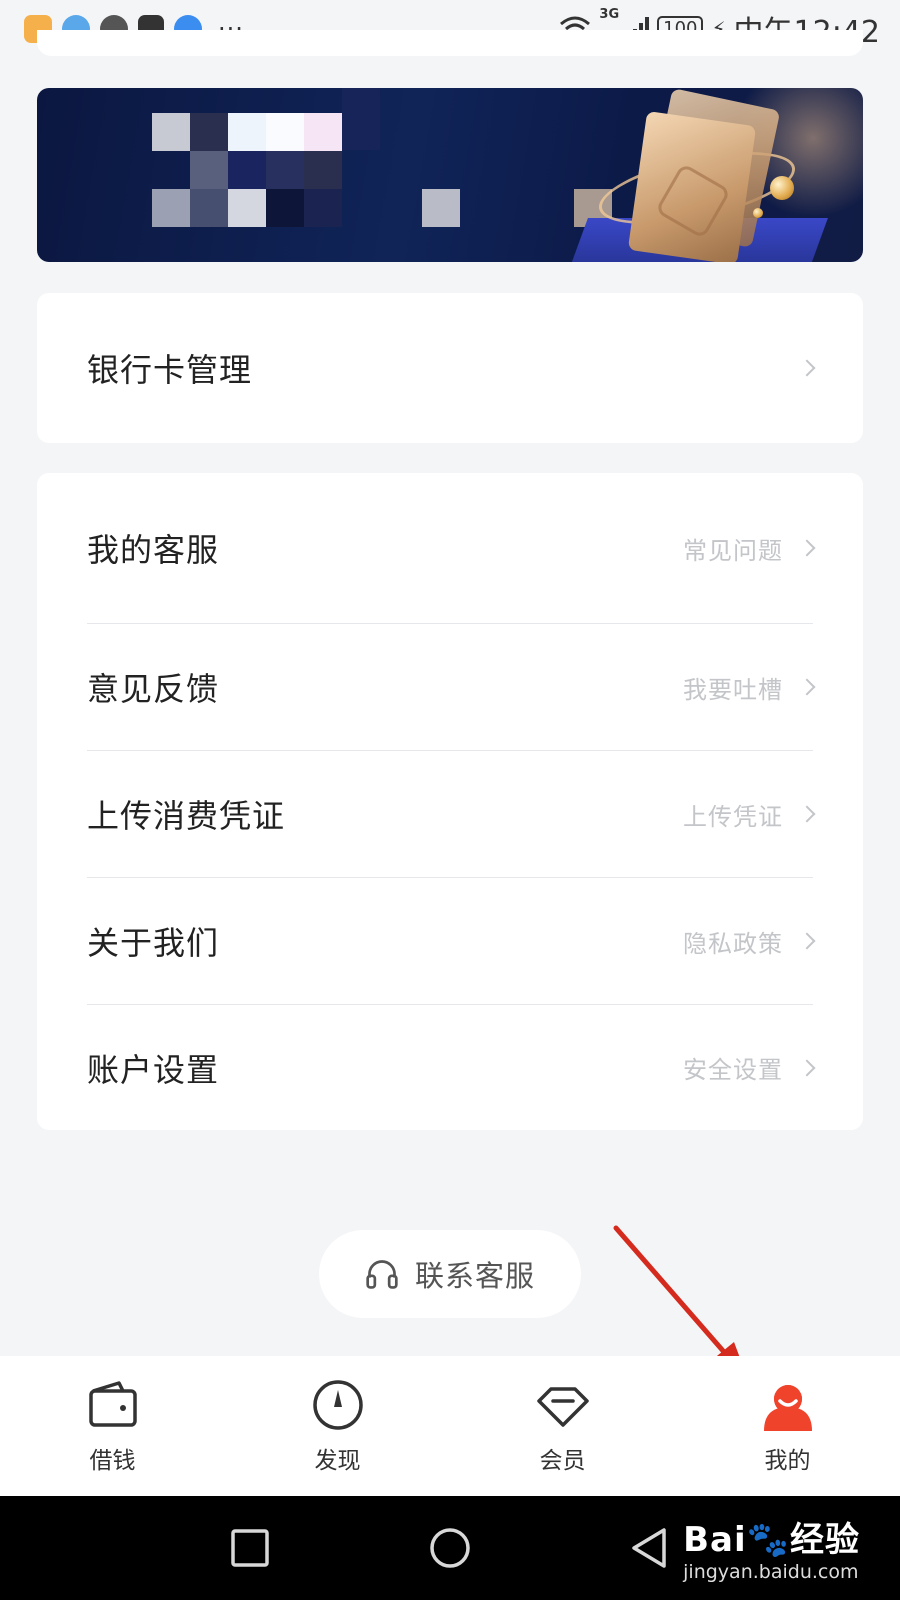  Describe the element at coordinates (153, 1069) in the screenshot. I see `menu-item-title: 账户设置` at that location.